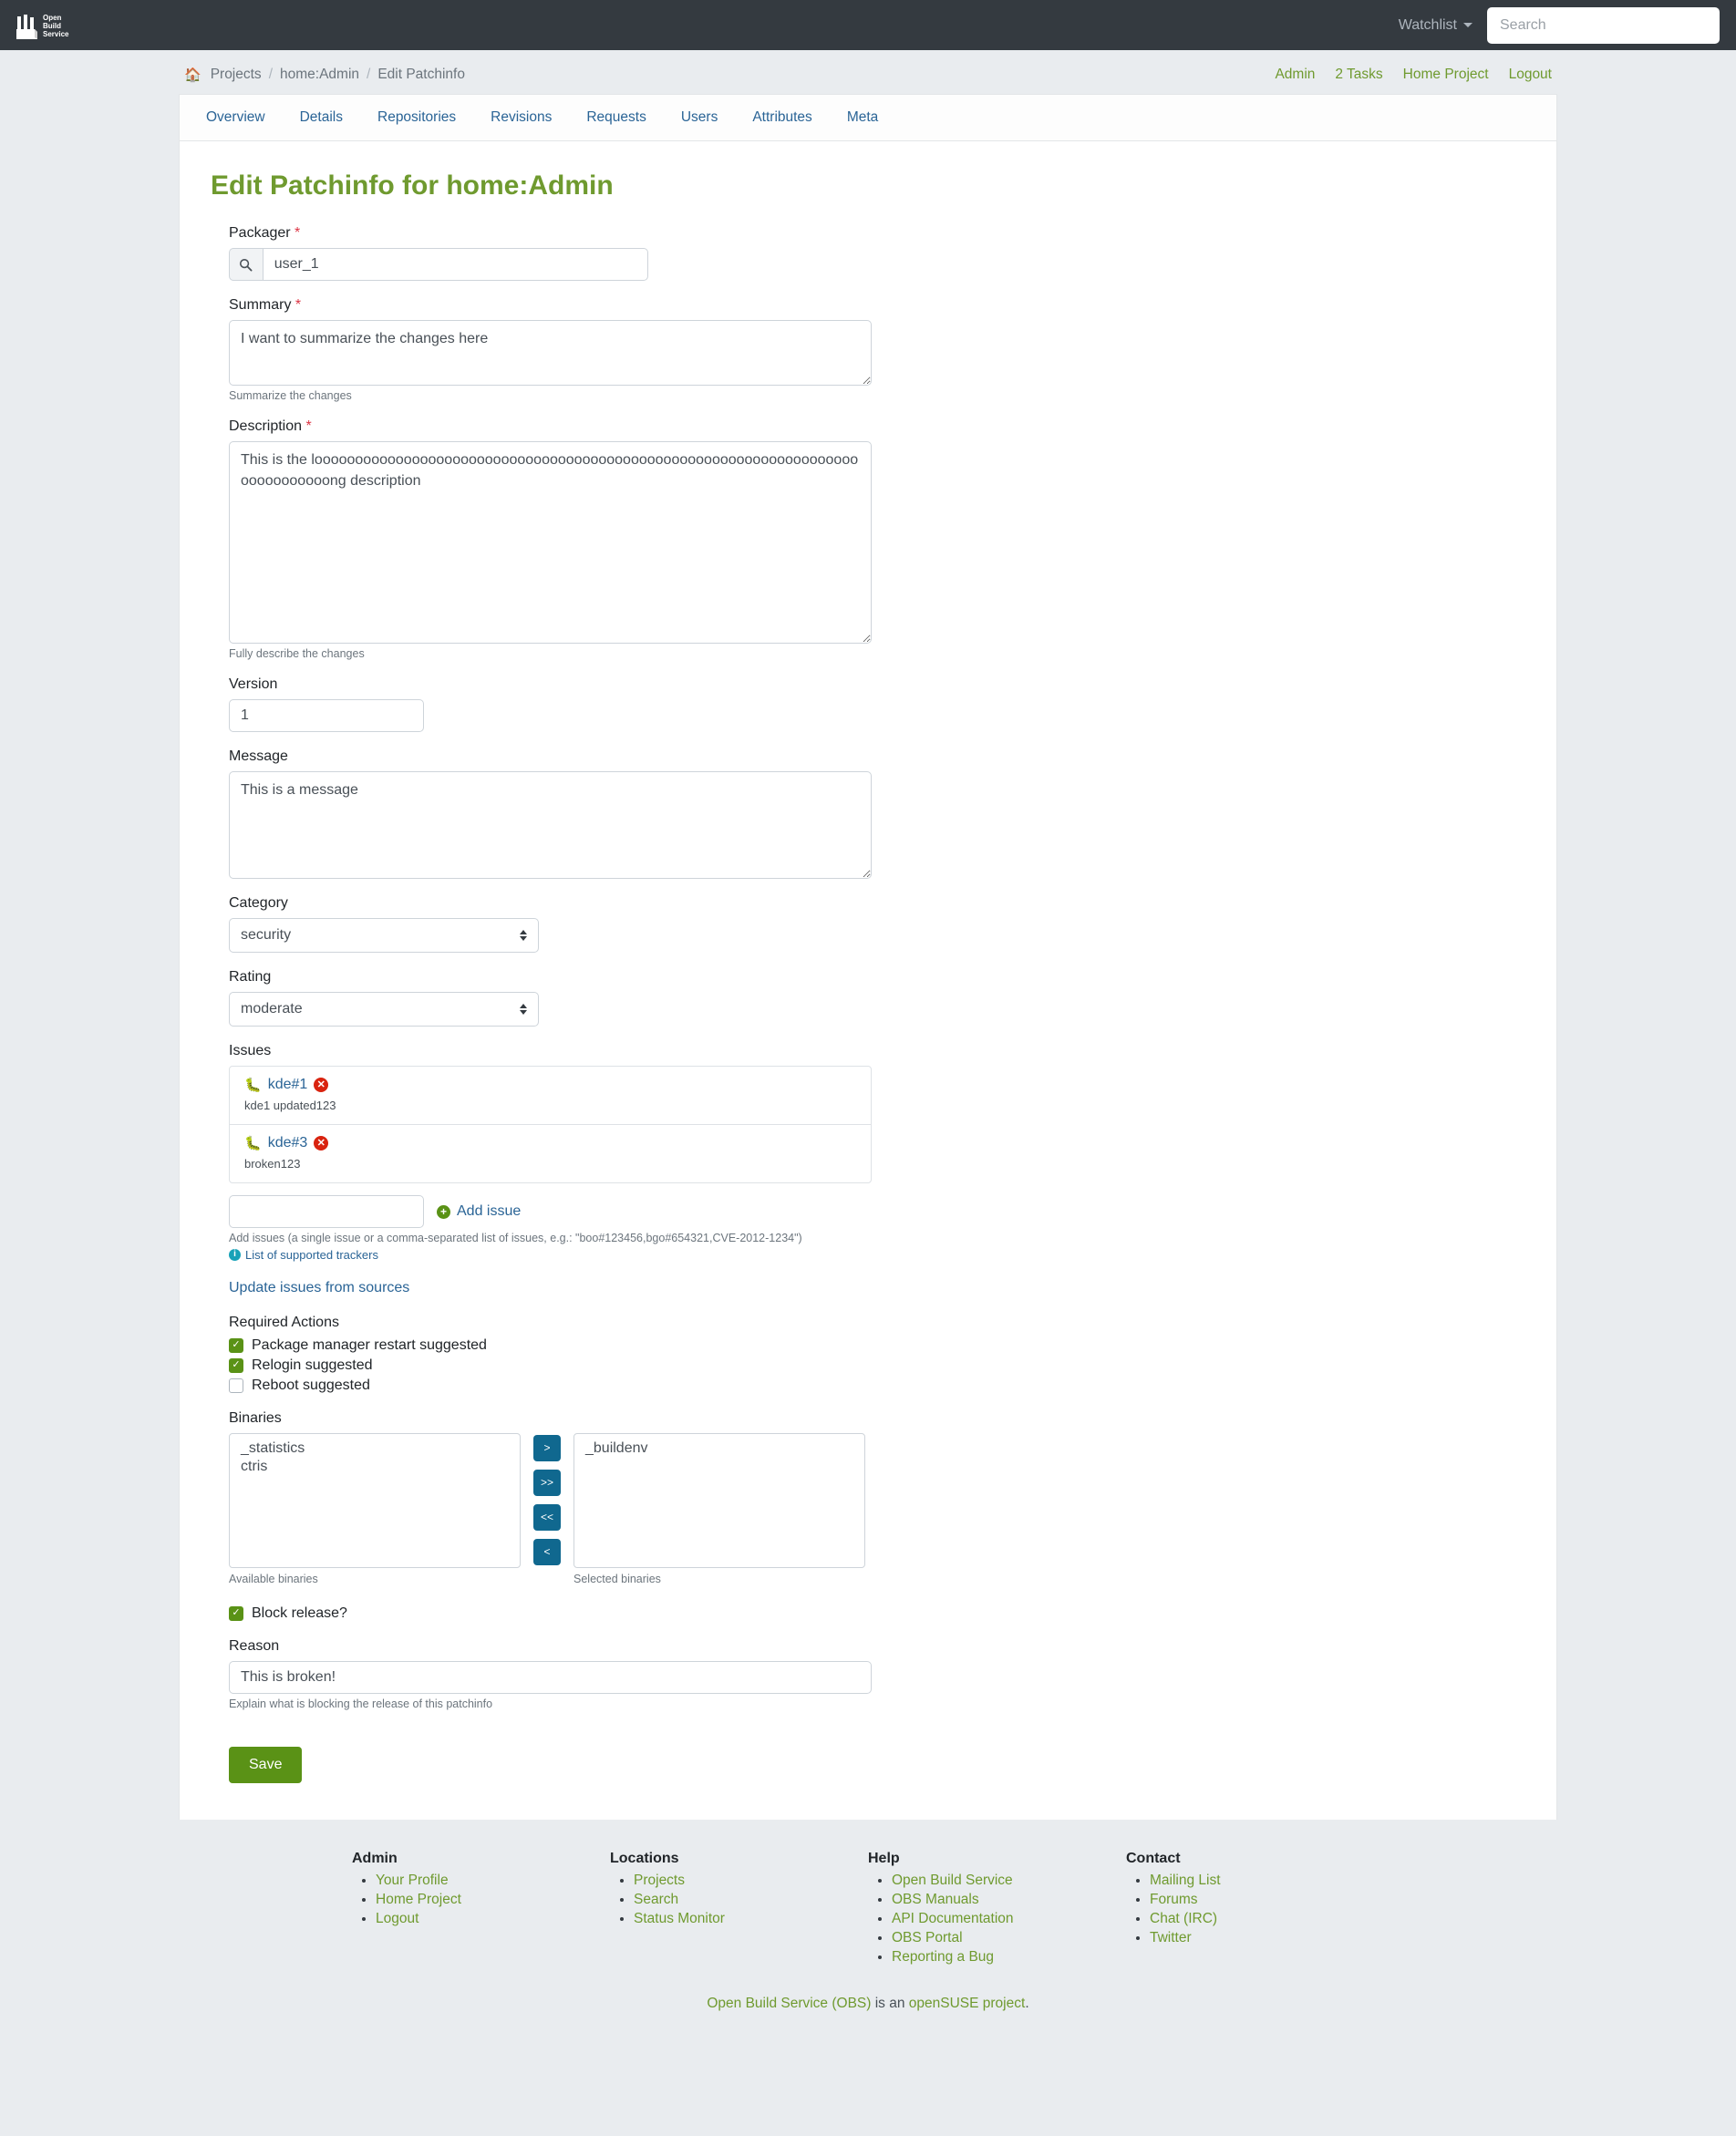 Image resolution: width=1736 pixels, height=2136 pixels. What do you see at coordinates (455, 264) in the screenshot?
I see `packager-input` at bounding box center [455, 264].